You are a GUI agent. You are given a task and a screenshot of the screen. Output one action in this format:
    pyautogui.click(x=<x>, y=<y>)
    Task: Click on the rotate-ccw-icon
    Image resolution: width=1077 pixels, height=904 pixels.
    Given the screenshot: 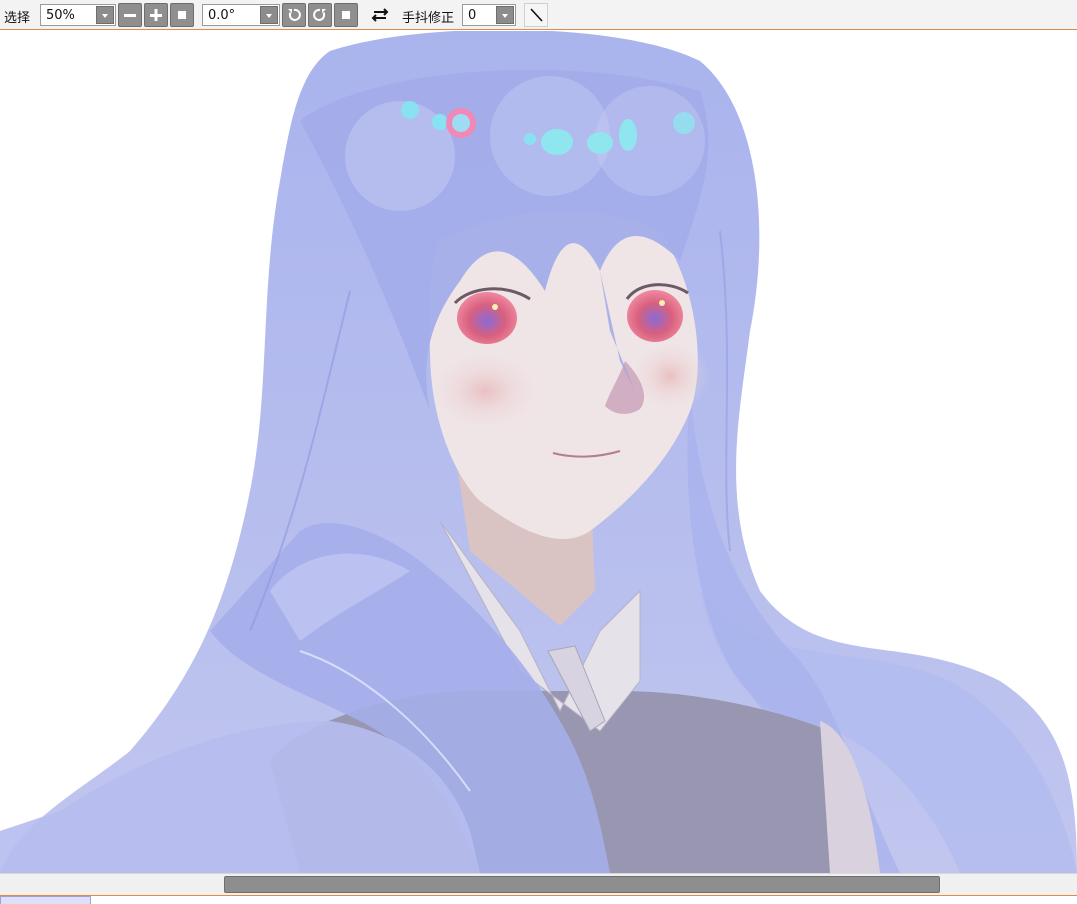 What is the action you would take?
    pyautogui.click(x=294, y=14)
    